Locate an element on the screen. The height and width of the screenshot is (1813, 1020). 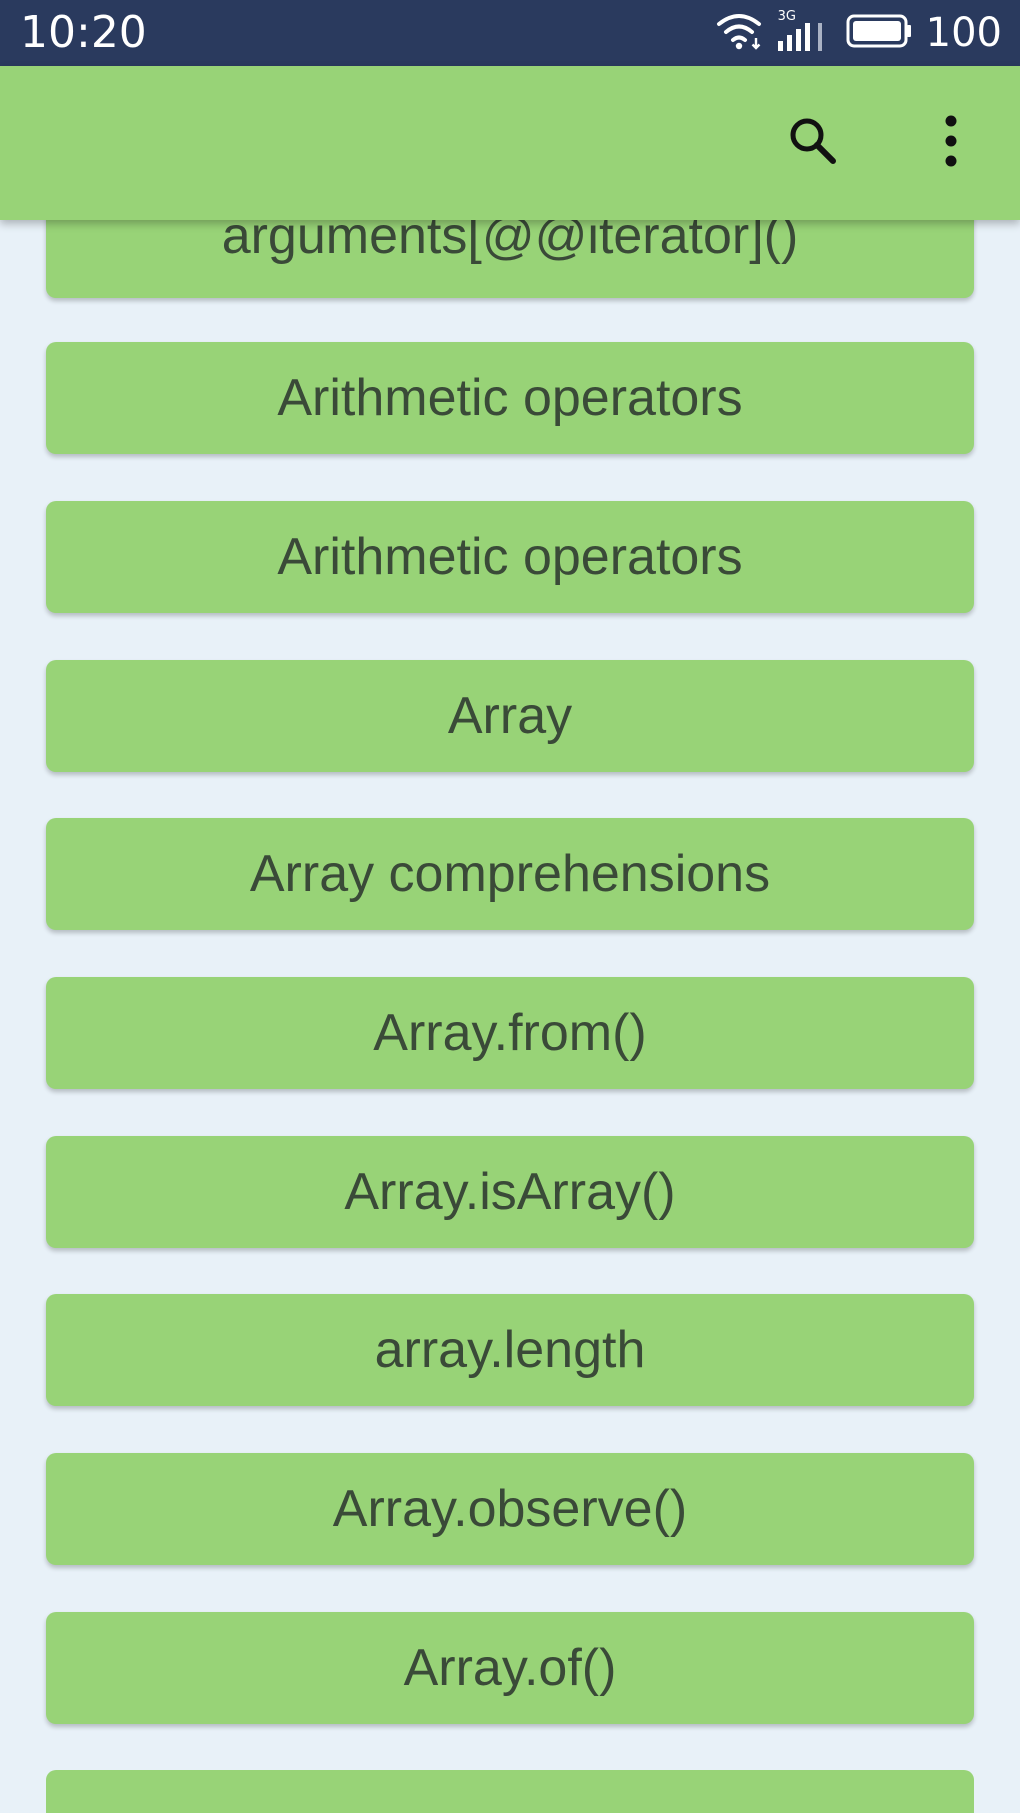
list-item-label: Array.isArray() is located at coordinates (510, 1192).